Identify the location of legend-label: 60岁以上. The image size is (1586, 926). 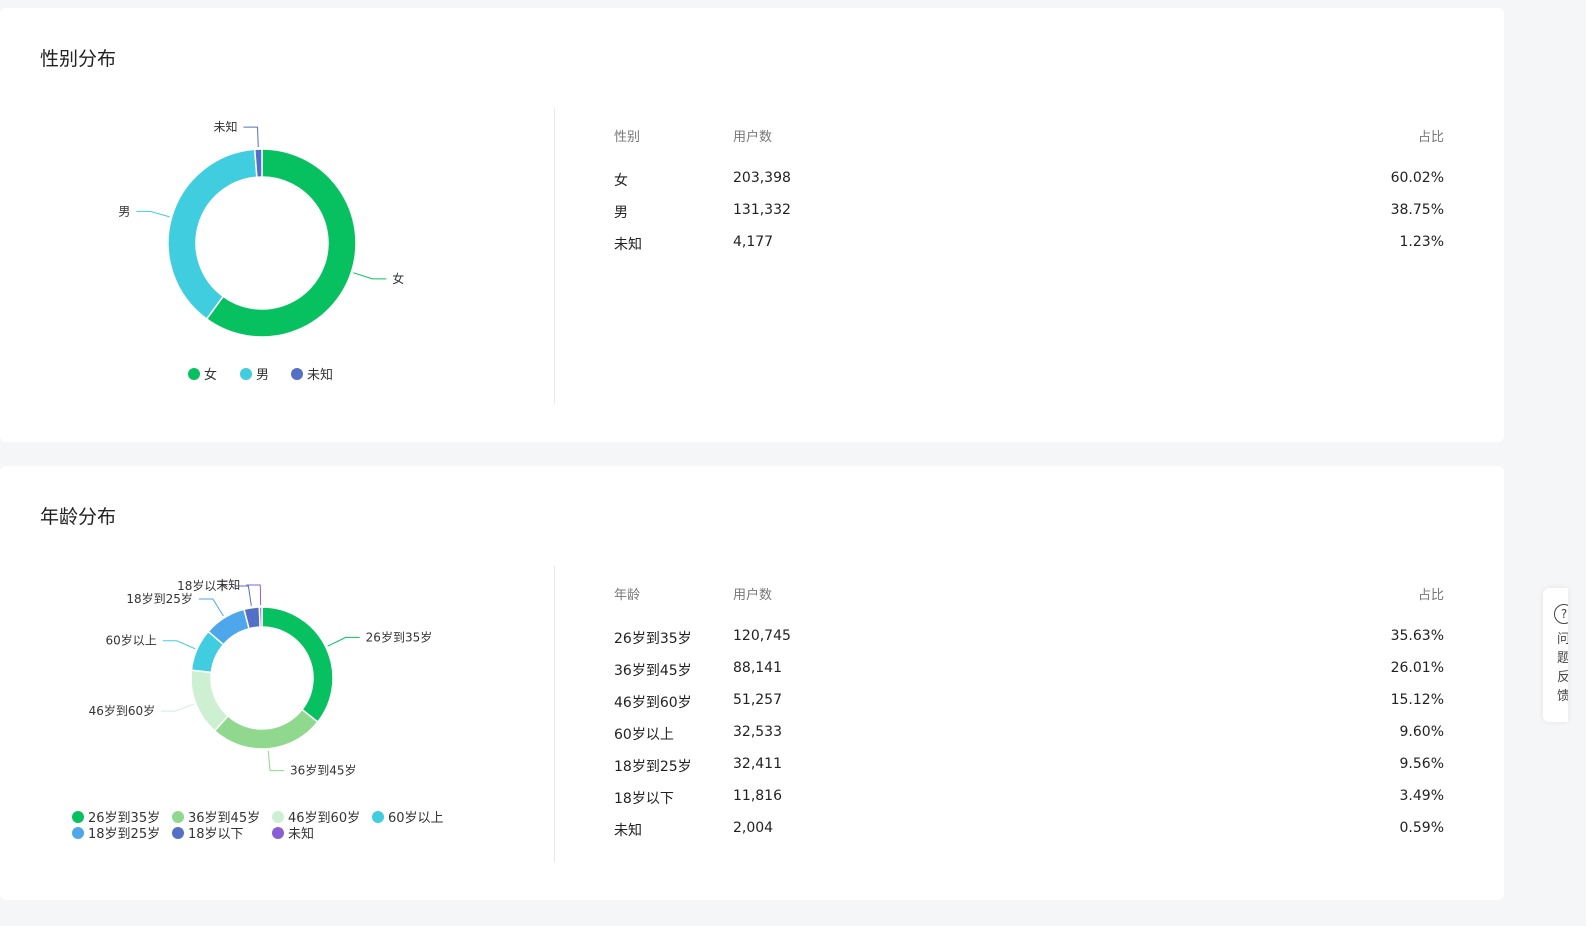
(416, 818).